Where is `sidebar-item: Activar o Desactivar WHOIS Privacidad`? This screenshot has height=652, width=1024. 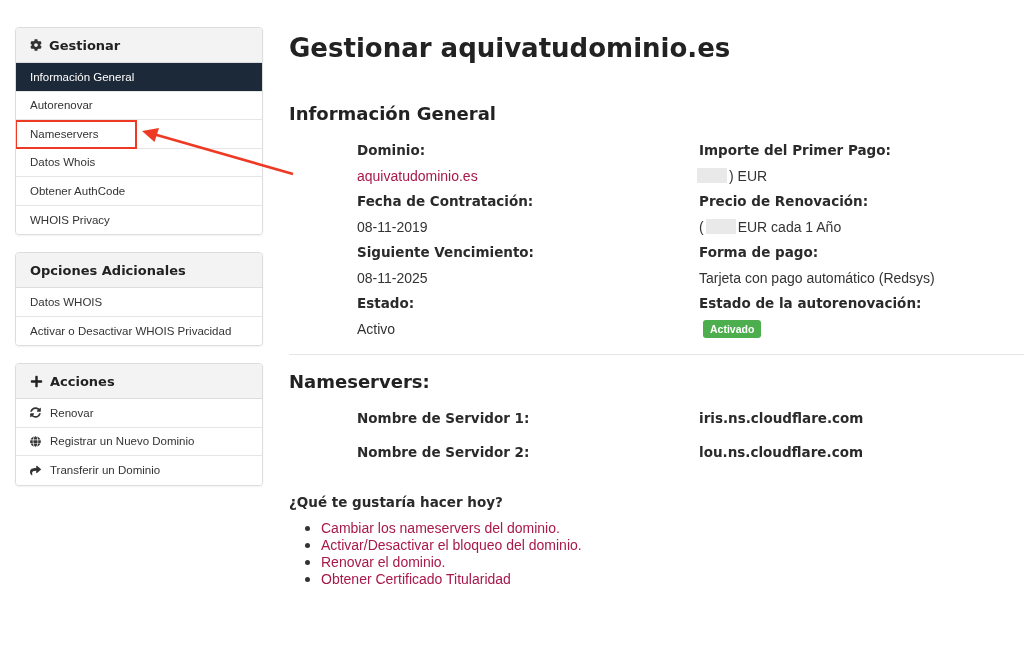
sidebar-item: Activar o Desactivar WHOIS Privacidad is located at coordinates (139, 330).